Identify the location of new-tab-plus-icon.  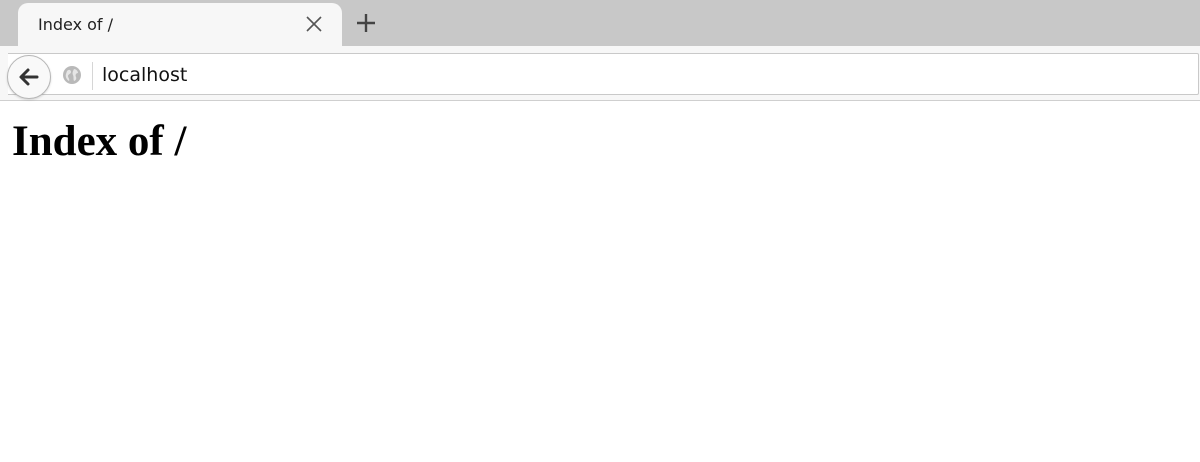
(366, 23).